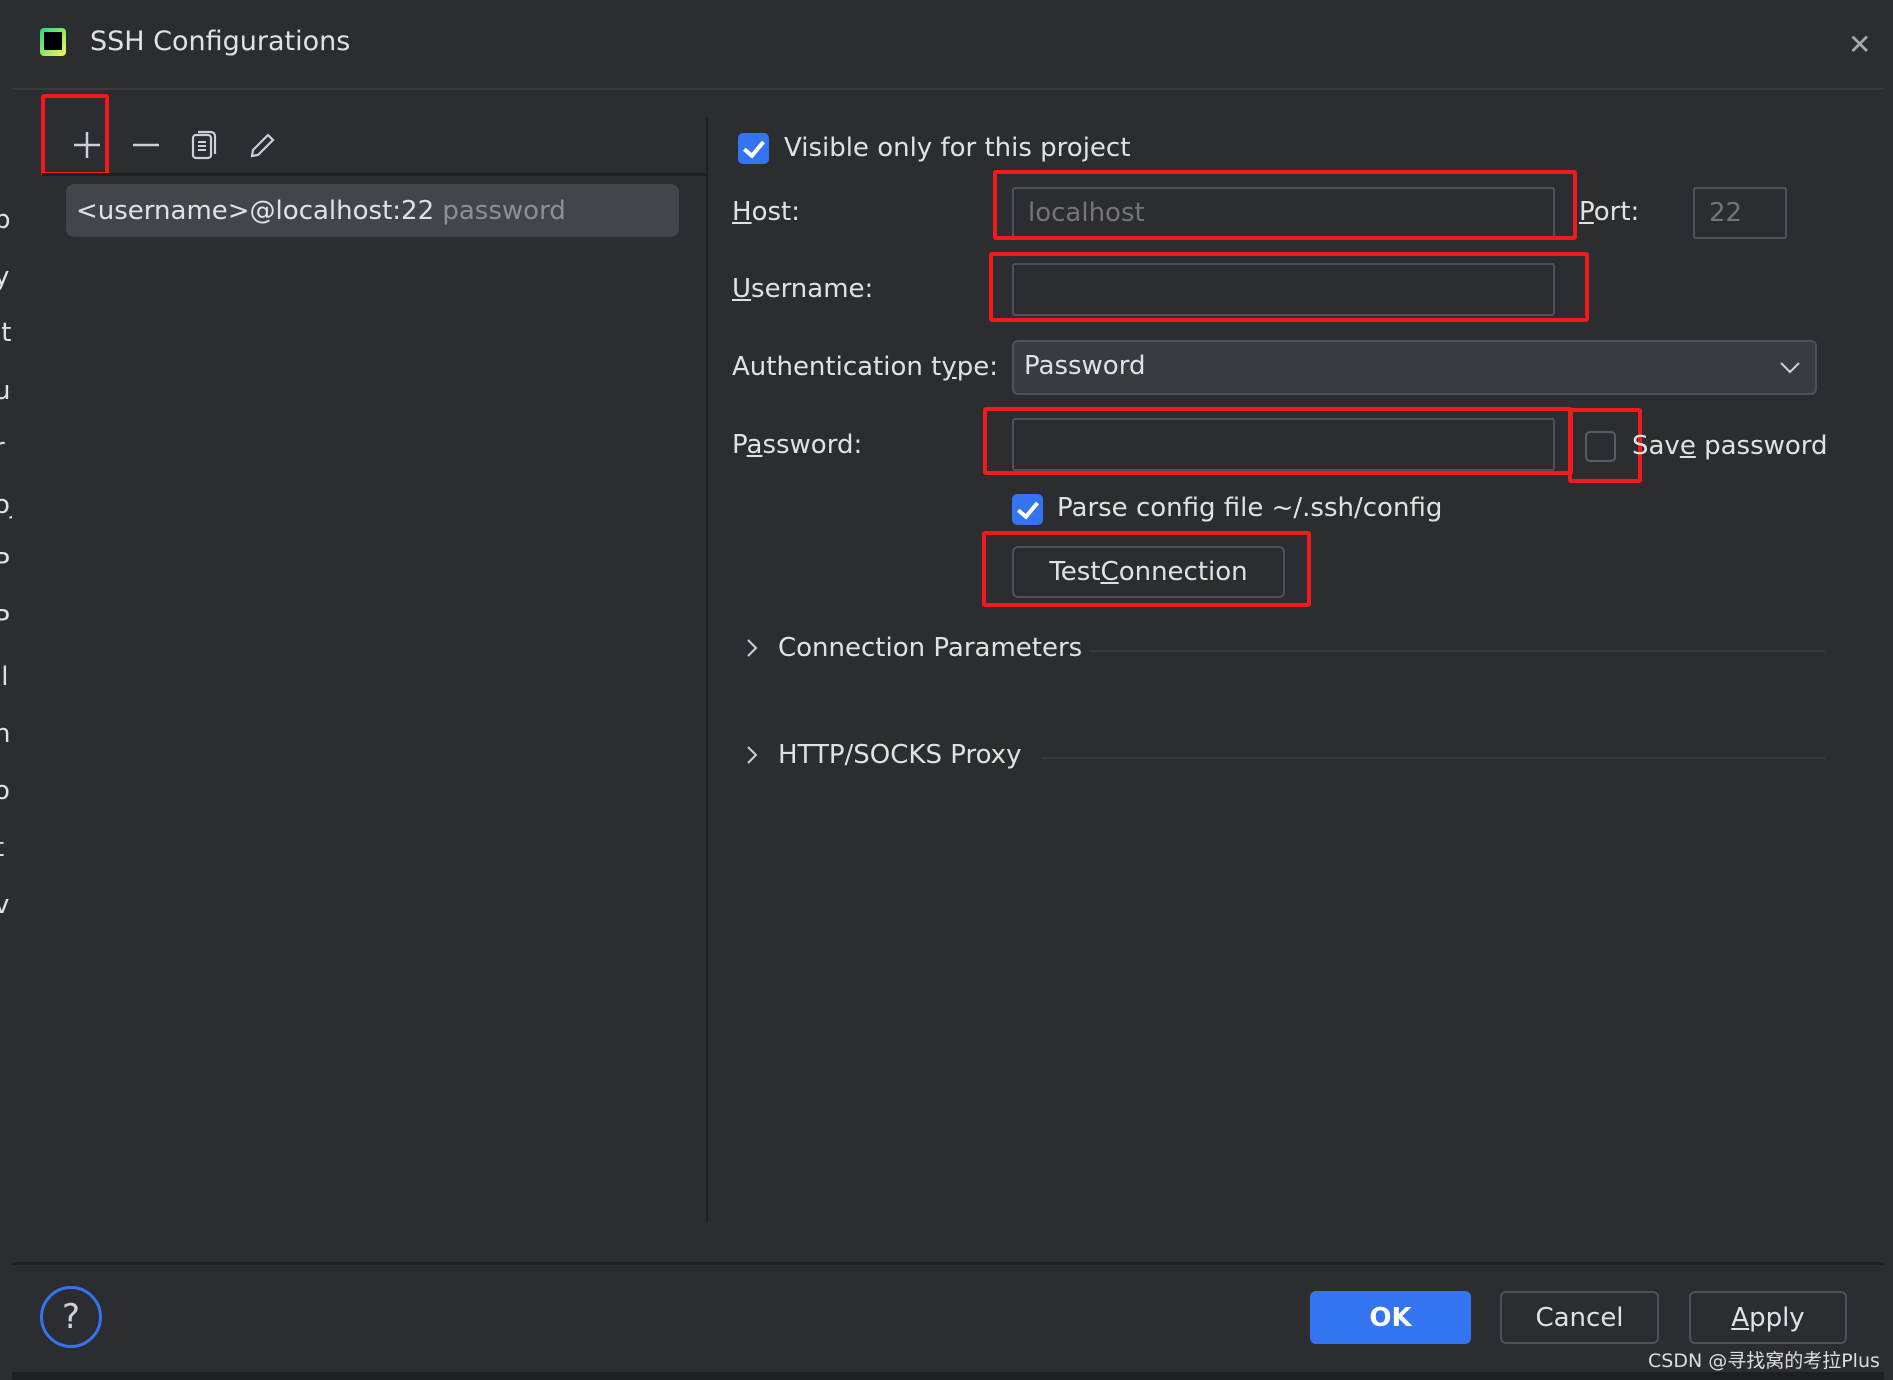  I want to click on list-item: <username>@localhost:22 password, so click(372, 210).